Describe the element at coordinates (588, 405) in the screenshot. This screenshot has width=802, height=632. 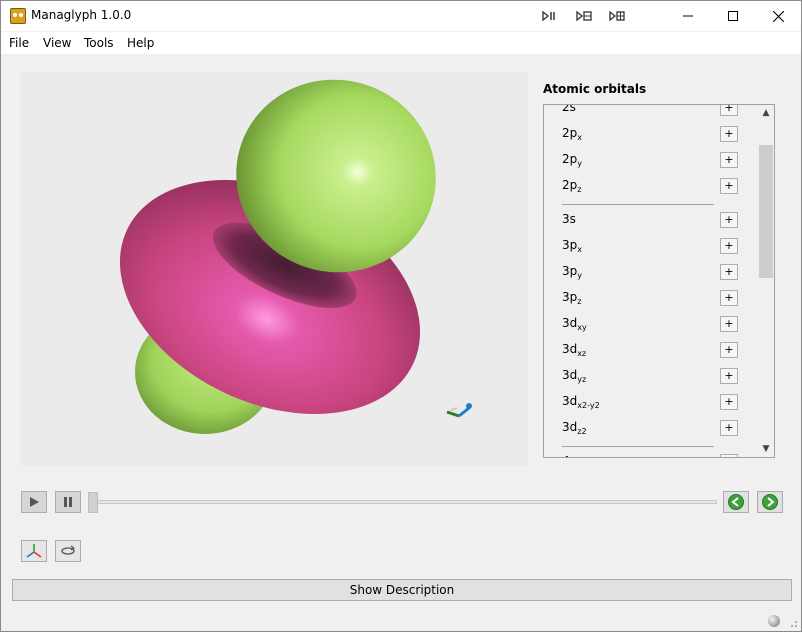
I see `orbital-subscript: x2-y2` at that location.